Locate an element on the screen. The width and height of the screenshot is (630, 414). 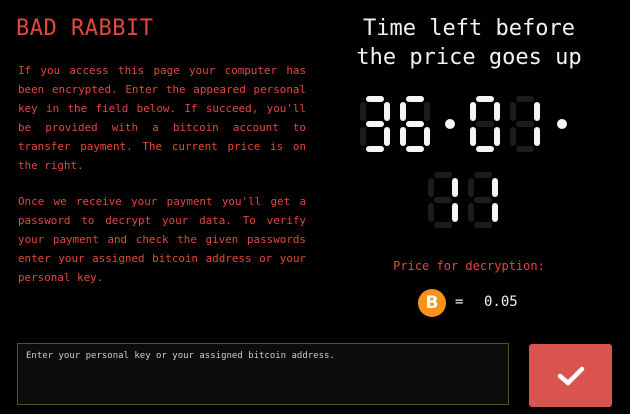
checkmark-icon is located at coordinates (570, 375).